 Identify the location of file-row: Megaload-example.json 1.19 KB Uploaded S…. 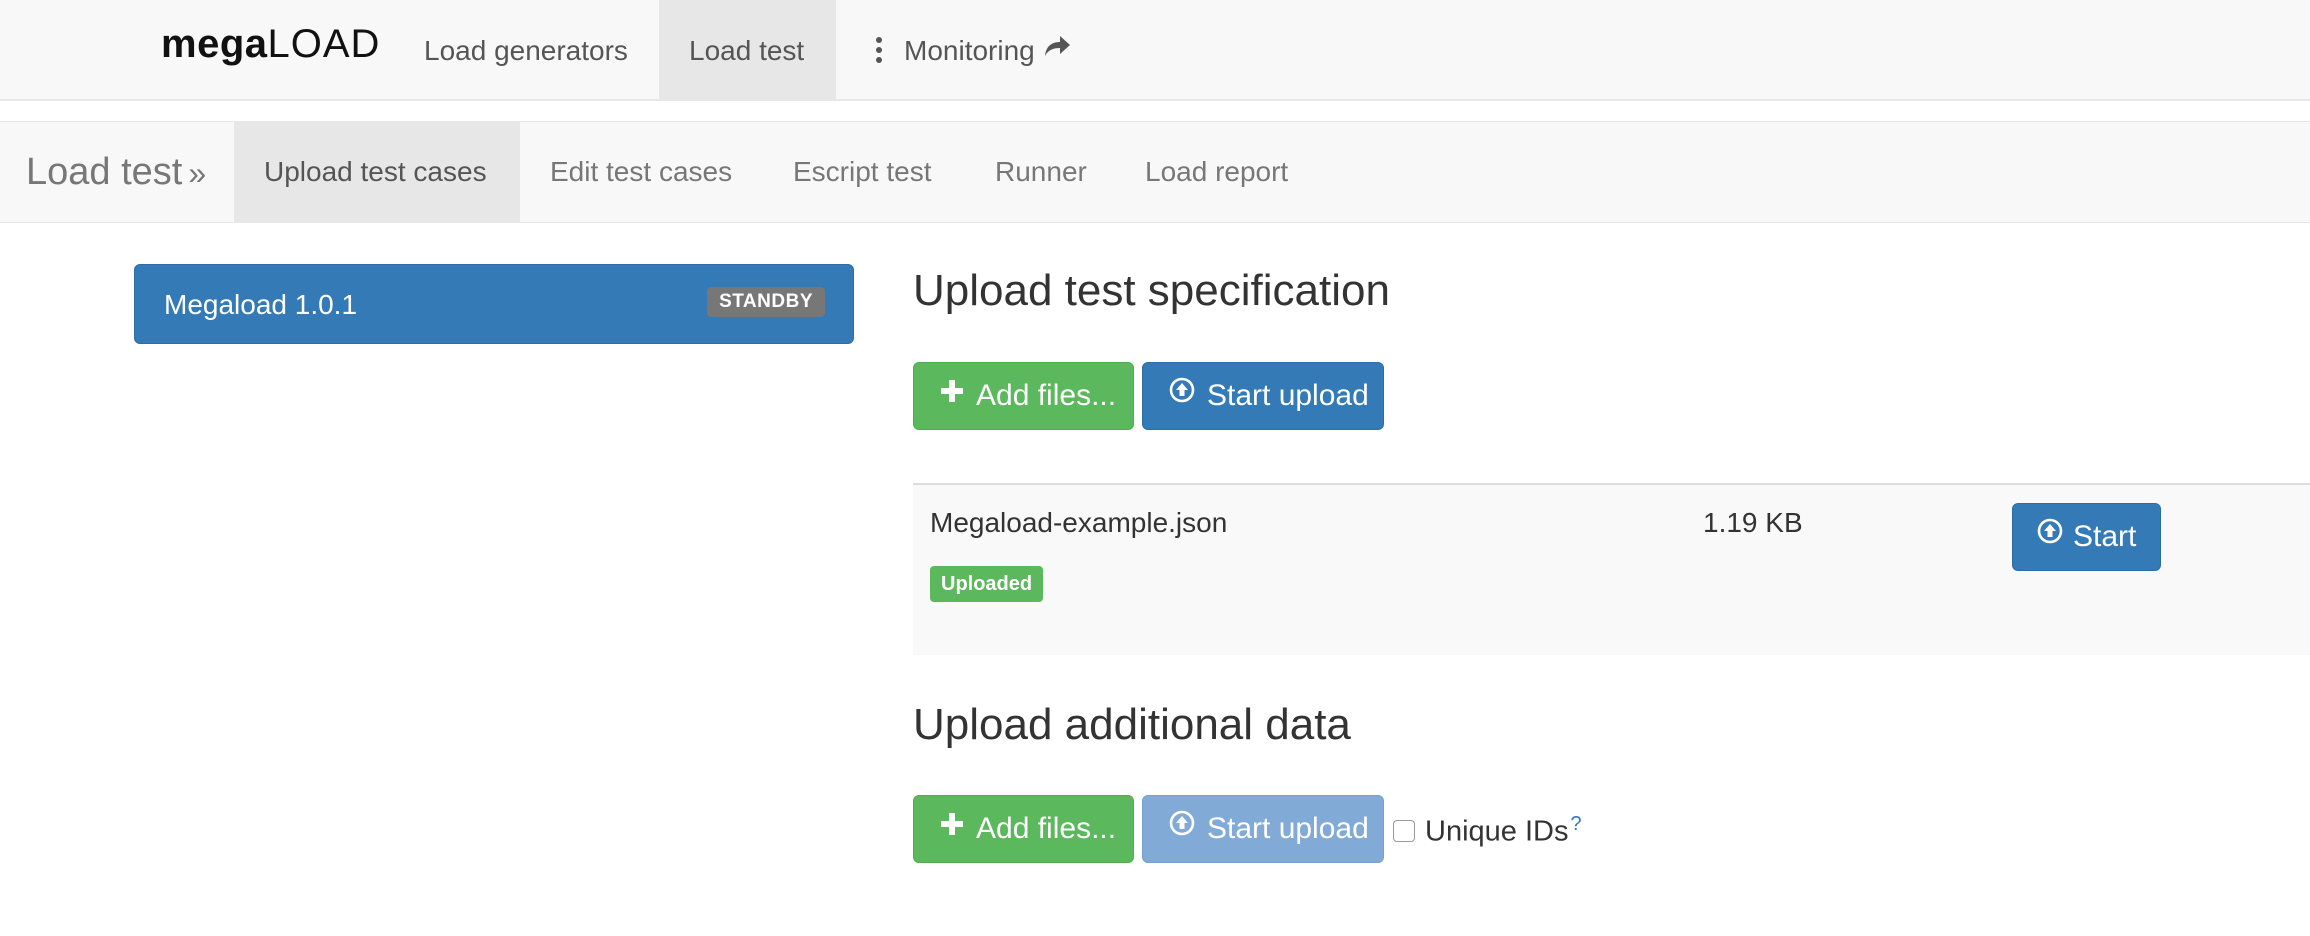
(1611, 569).